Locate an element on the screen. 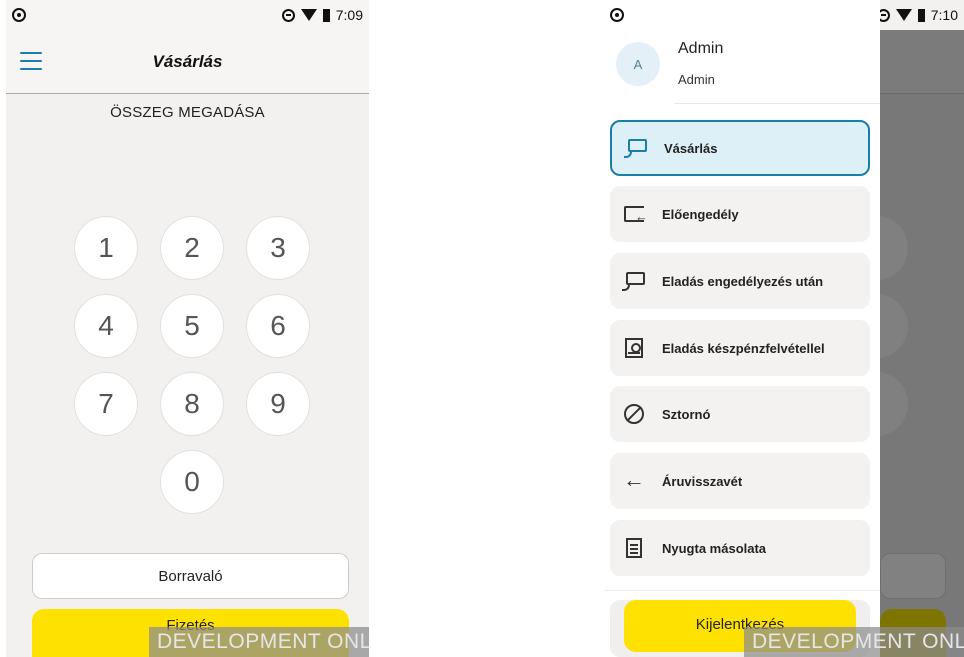 The image size is (964, 657). status-time: 7:09 is located at coordinates (349, 15).